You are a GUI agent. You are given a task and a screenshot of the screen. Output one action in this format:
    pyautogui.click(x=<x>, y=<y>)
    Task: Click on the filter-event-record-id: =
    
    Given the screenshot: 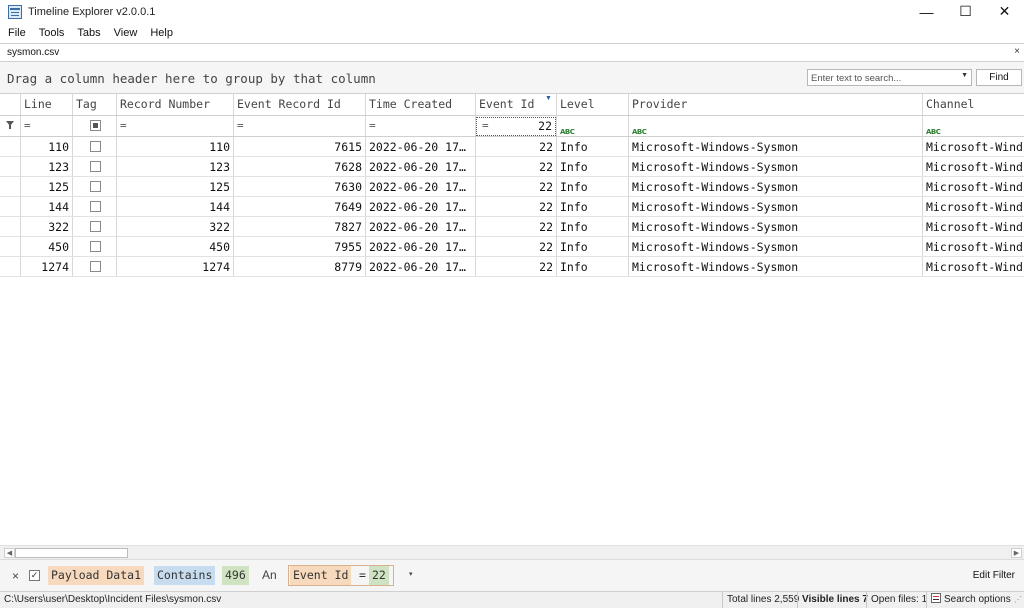 What is the action you would take?
    pyautogui.click(x=300, y=126)
    